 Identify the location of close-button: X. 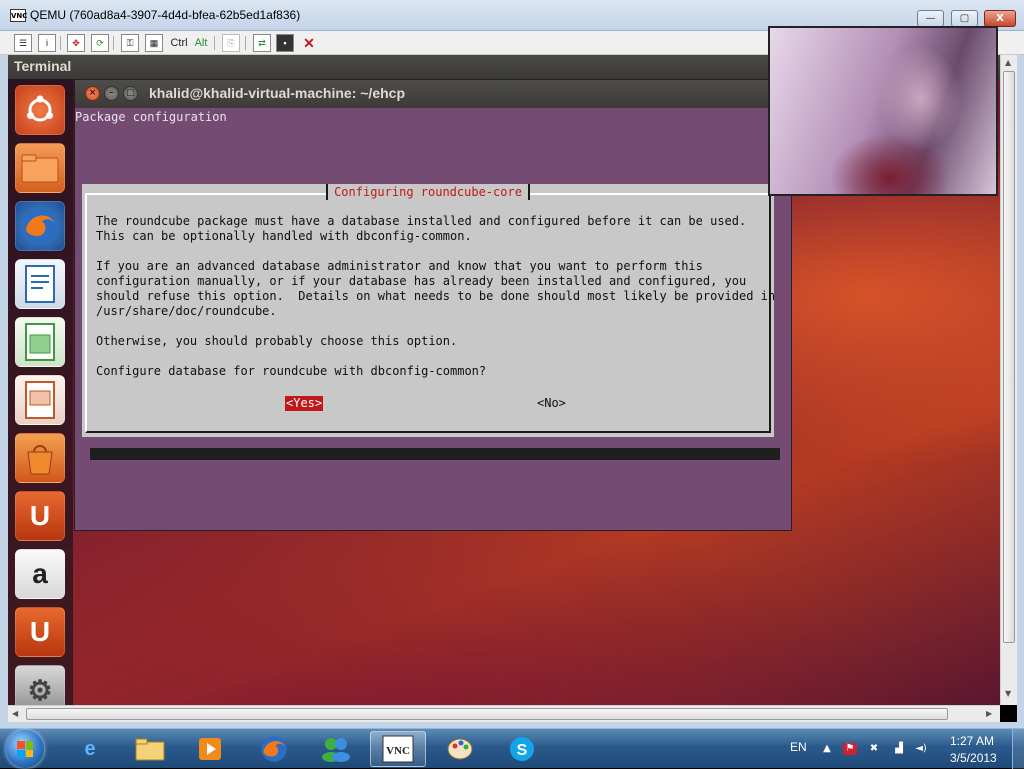
(1000, 18).